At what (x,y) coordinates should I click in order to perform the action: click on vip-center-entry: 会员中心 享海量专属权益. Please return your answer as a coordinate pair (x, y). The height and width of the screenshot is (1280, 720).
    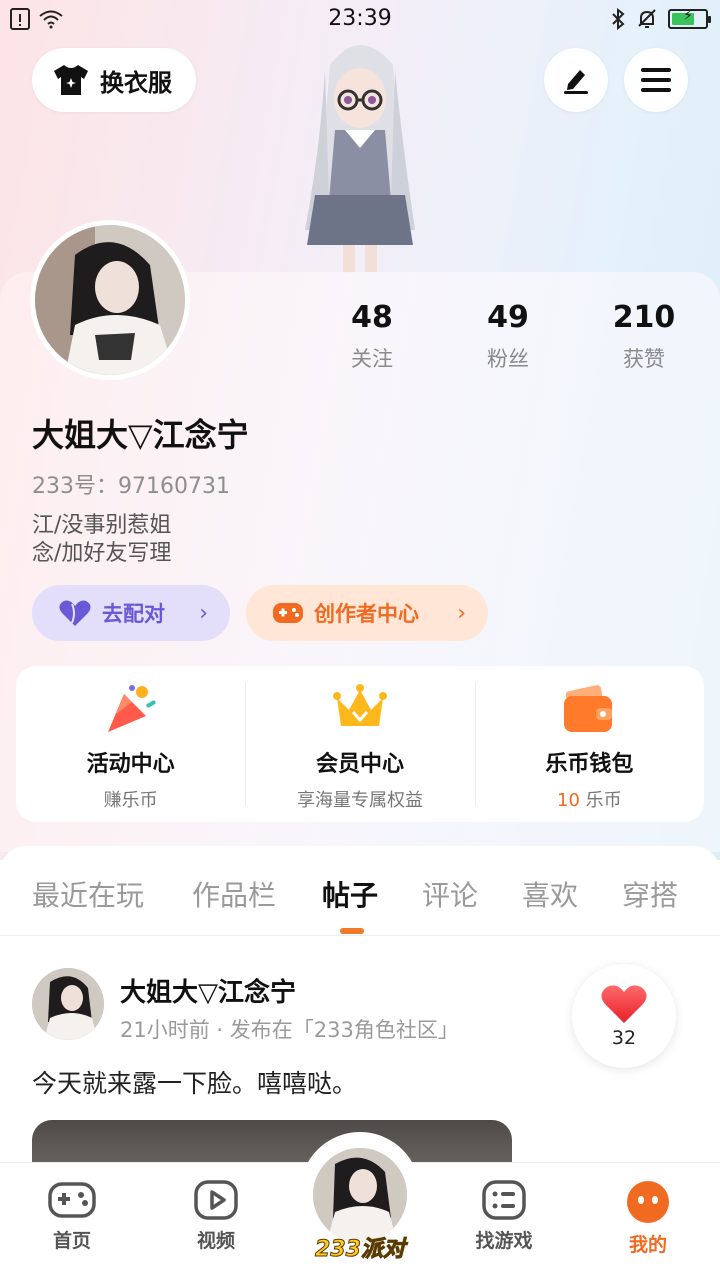
    Looking at the image, I should click on (359, 744).